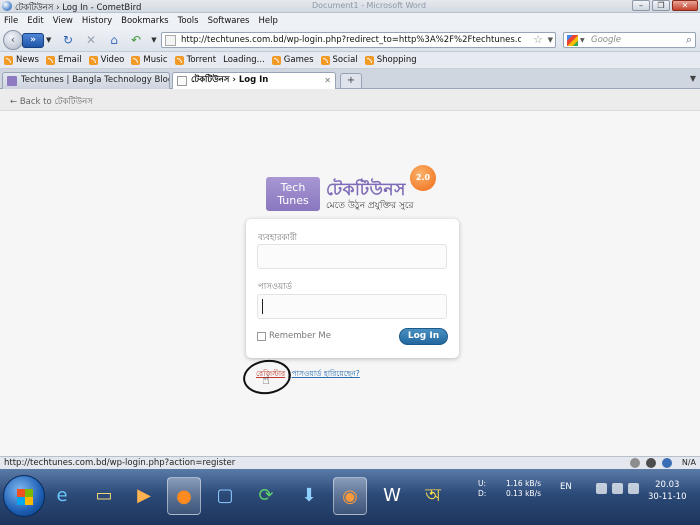  Describe the element at coordinates (188, 21) in the screenshot. I see `menu-tools: Tools` at that location.